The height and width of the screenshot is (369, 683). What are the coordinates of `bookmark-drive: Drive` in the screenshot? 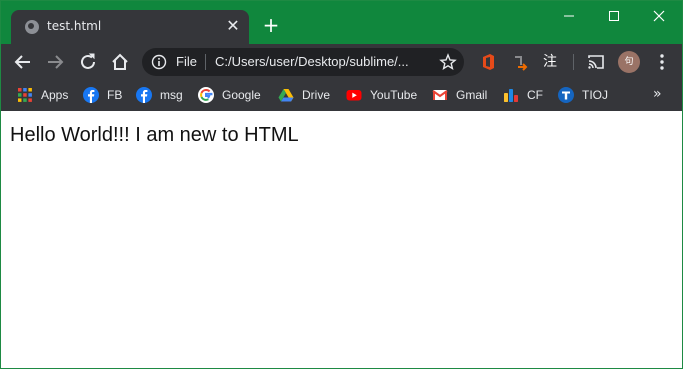 It's located at (304, 95).